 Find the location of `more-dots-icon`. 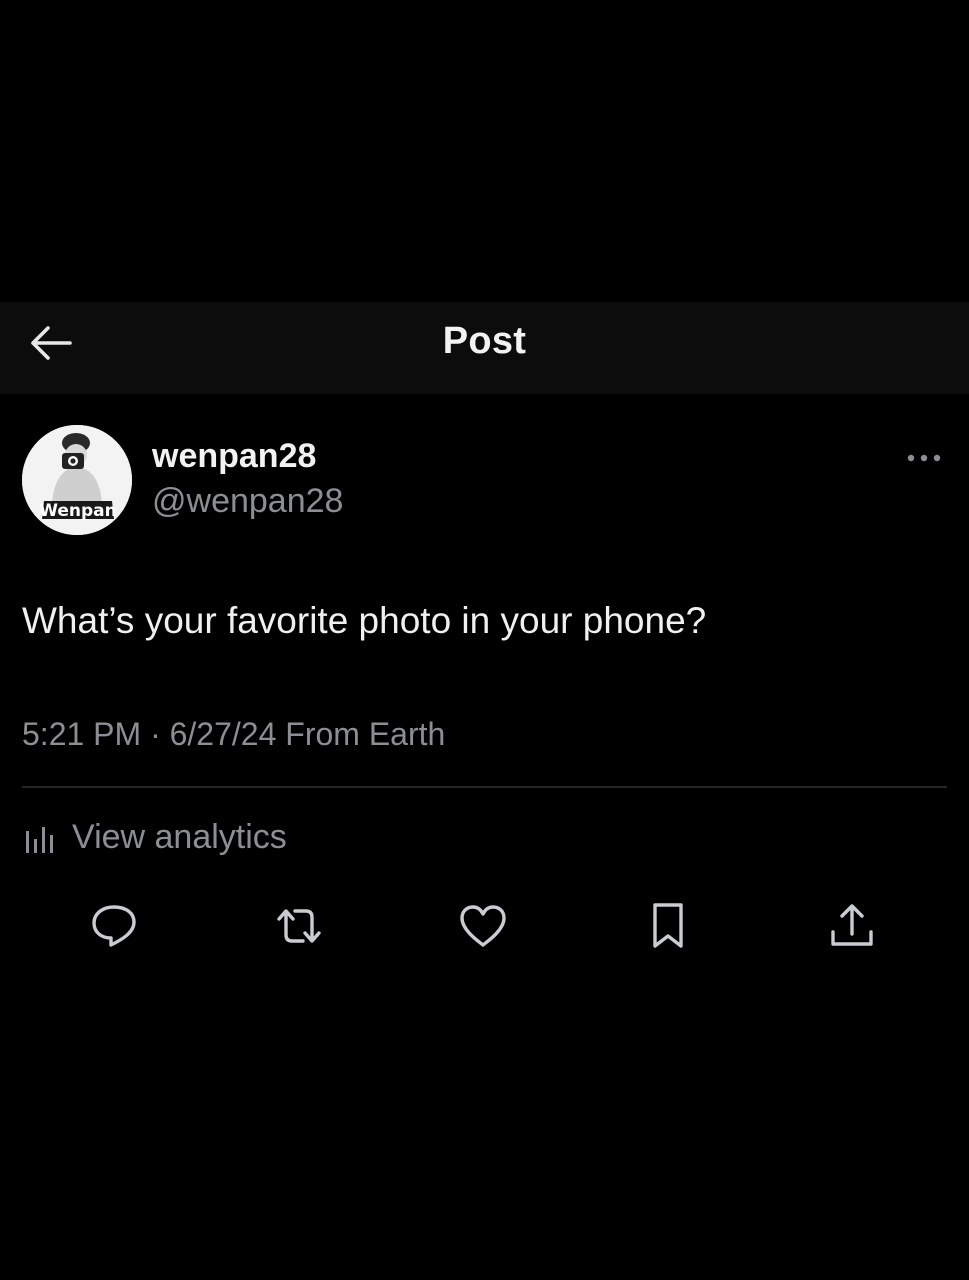

more-dots-icon is located at coordinates (924, 458).